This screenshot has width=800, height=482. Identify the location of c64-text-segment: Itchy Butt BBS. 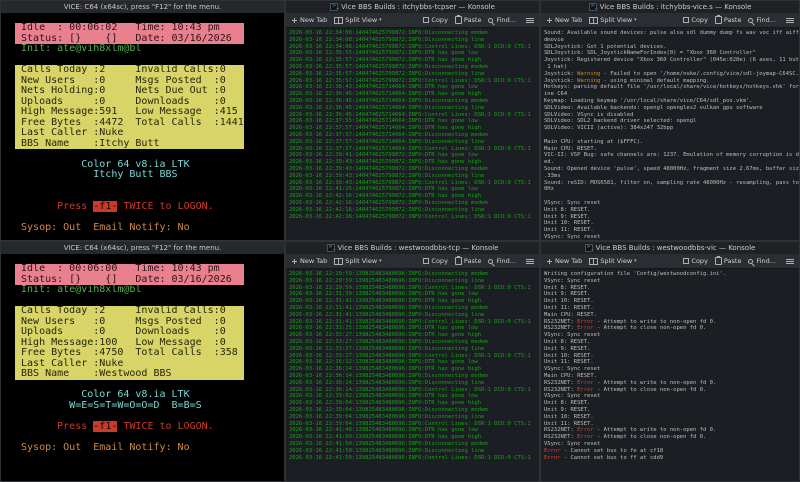
(96, 174).